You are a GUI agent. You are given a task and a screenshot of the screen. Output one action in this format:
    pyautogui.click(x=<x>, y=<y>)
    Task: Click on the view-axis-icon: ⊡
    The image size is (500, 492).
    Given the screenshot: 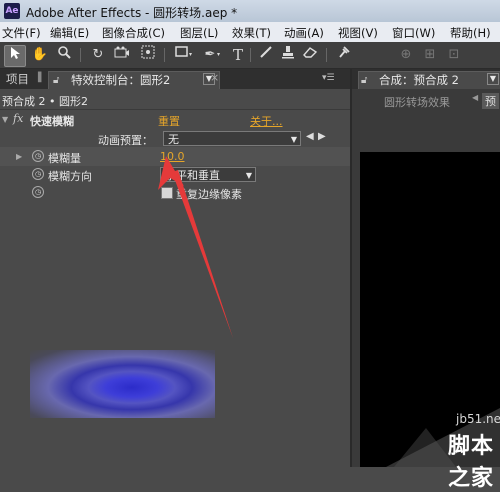 What is the action you would take?
    pyautogui.click(x=454, y=55)
    